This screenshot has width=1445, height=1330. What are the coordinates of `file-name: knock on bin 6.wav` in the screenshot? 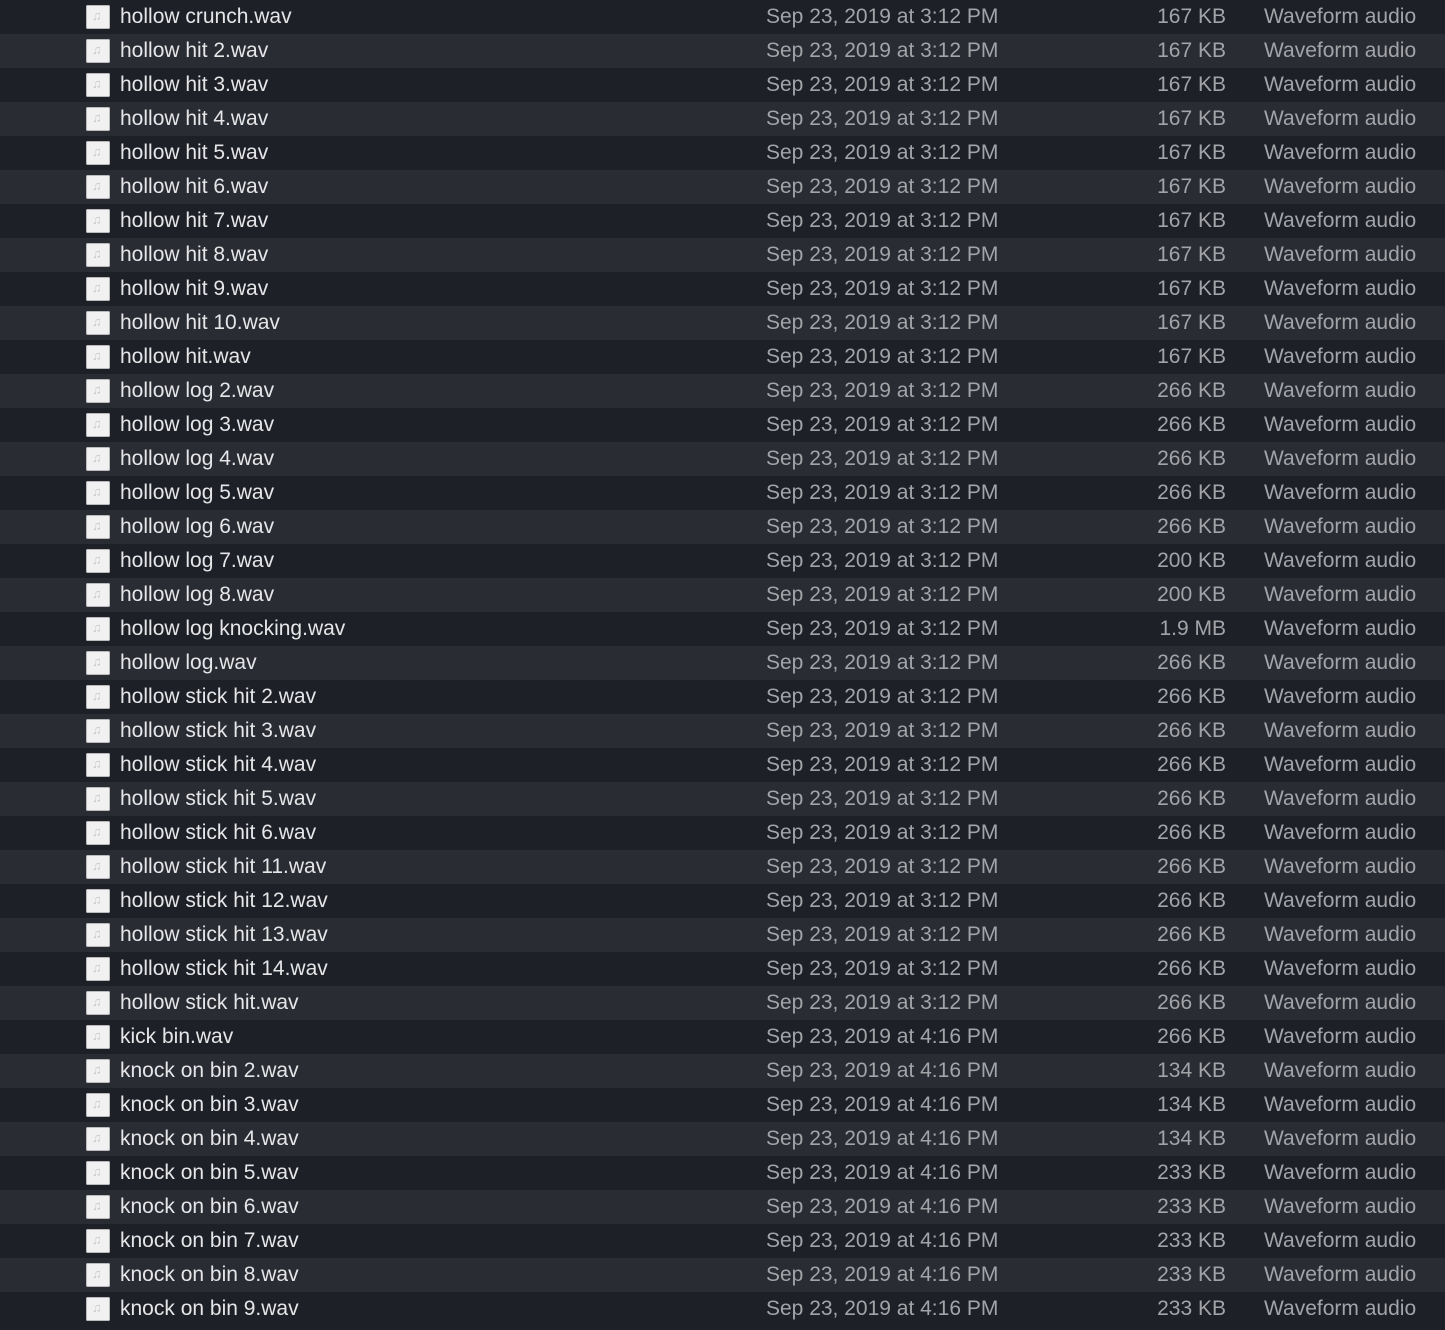 It's located at (209, 1206).